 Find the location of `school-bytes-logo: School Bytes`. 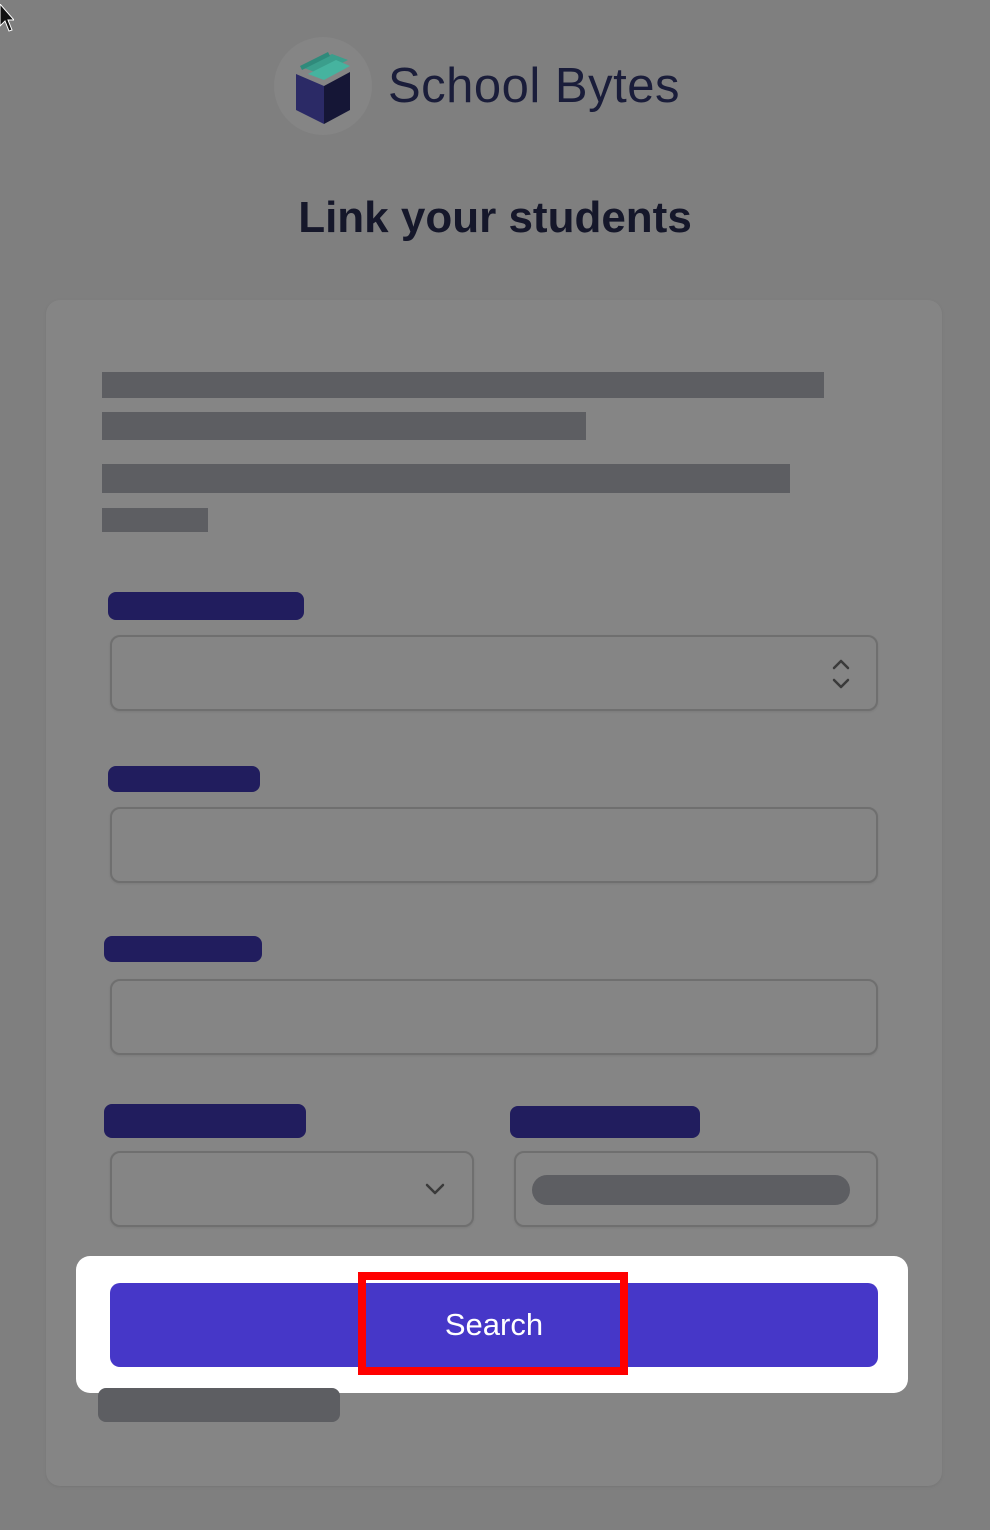

school-bytes-logo: School Bytes is located at coordinates (477, 86).